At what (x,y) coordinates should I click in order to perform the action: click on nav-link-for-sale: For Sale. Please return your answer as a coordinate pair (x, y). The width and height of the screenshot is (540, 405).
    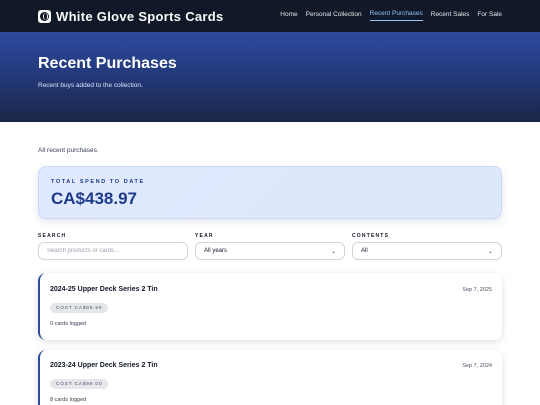
    Looking at the image, I should click on (489, 16).